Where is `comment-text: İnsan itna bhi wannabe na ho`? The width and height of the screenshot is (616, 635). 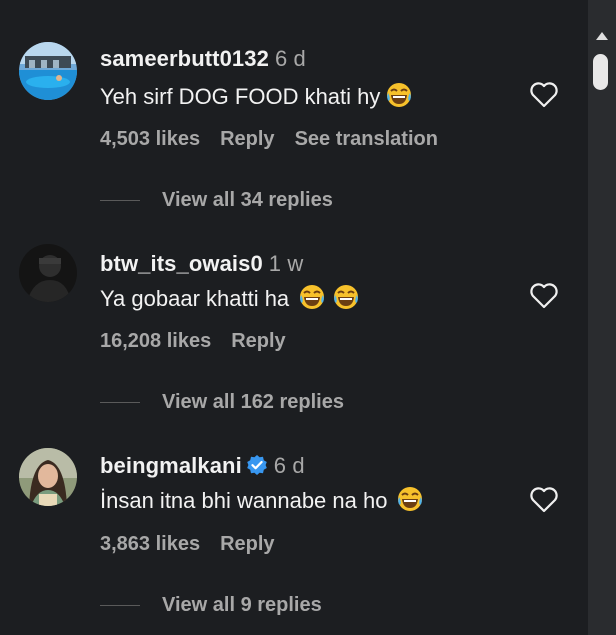
comment-text: İnsan itna bhi wannabe na ho is located at coordinates (261, 502).